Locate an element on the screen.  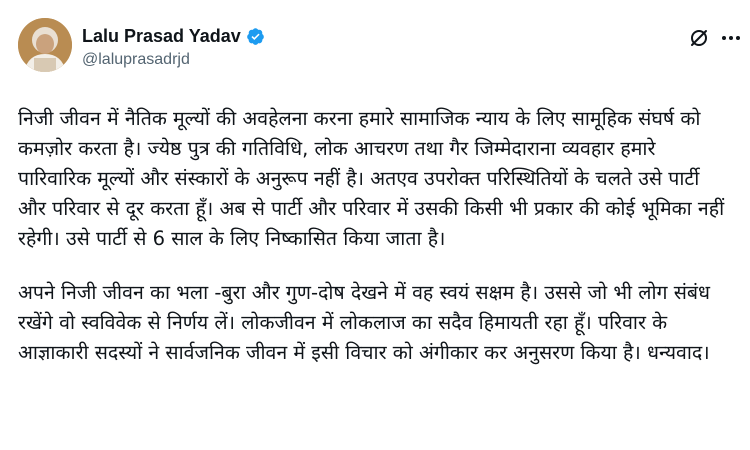
handle: @laluprasadrjd is located at coordinates (173, 60).